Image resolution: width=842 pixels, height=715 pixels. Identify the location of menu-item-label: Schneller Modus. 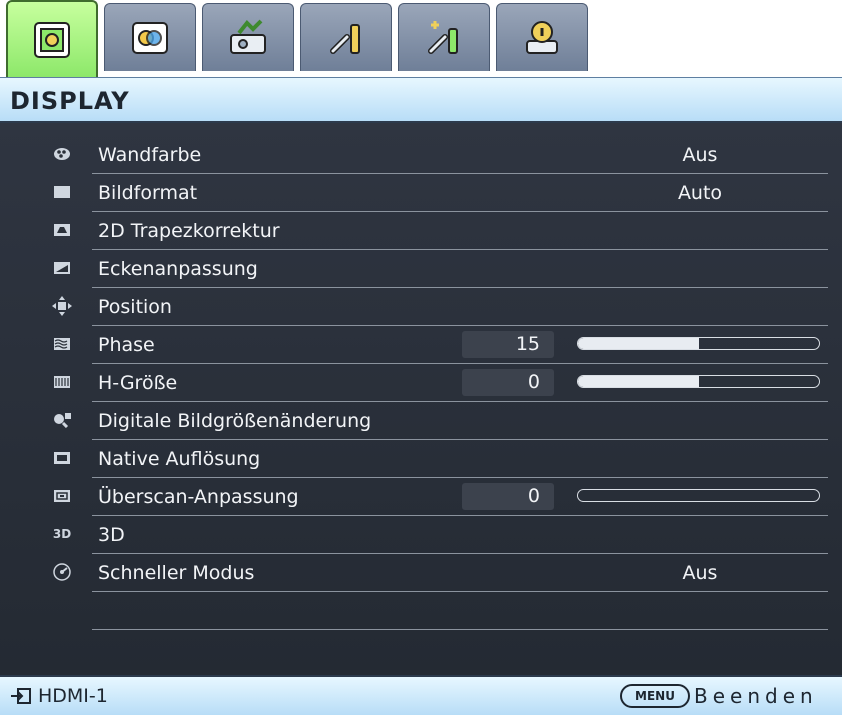
(176, 573).